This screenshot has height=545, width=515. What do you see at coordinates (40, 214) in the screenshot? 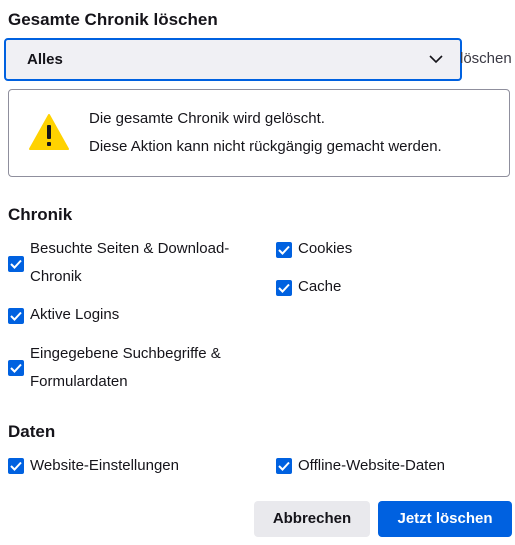
I see `section-title-history: Chronik` at bounding box center [40, 214].